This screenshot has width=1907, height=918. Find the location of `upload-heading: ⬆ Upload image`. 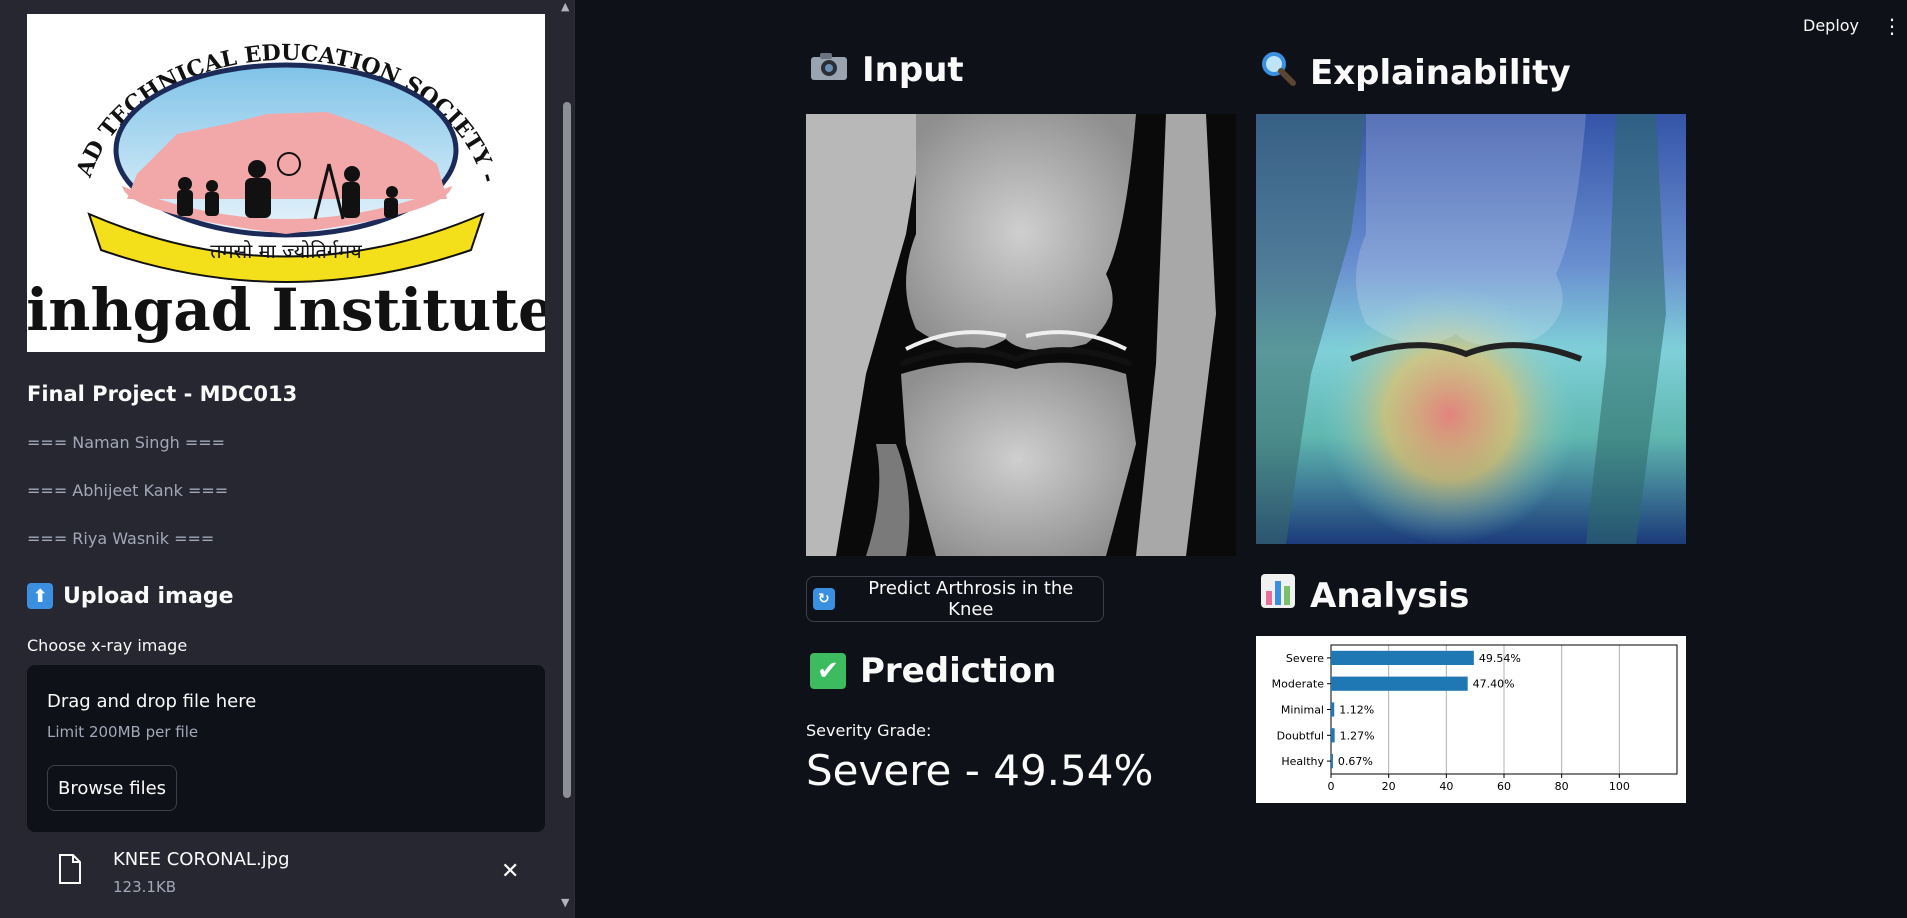

upload-heading: ⬆ Upload image is located at coordinates (130, 596).